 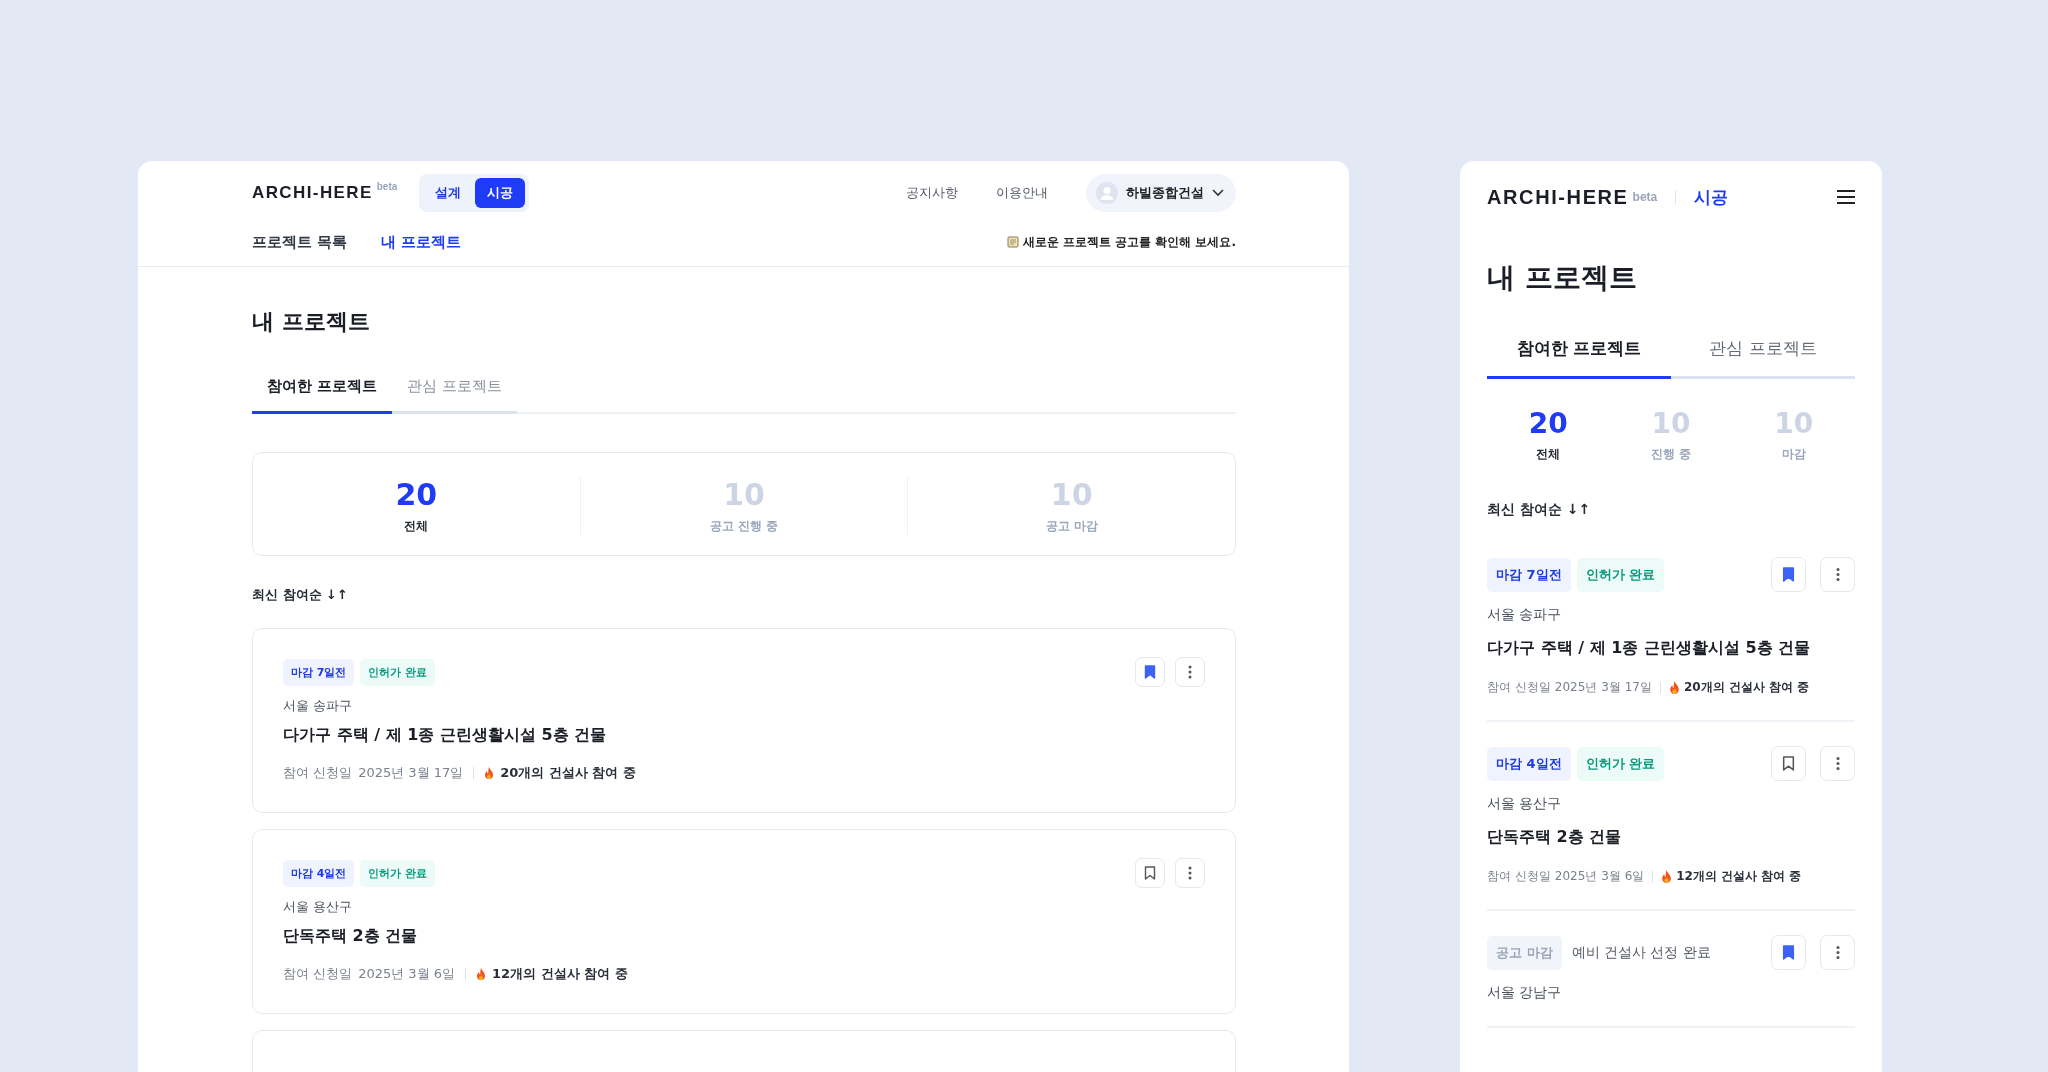 I want to click on stat-label: 진행 중, so click(x=1671, y=454).